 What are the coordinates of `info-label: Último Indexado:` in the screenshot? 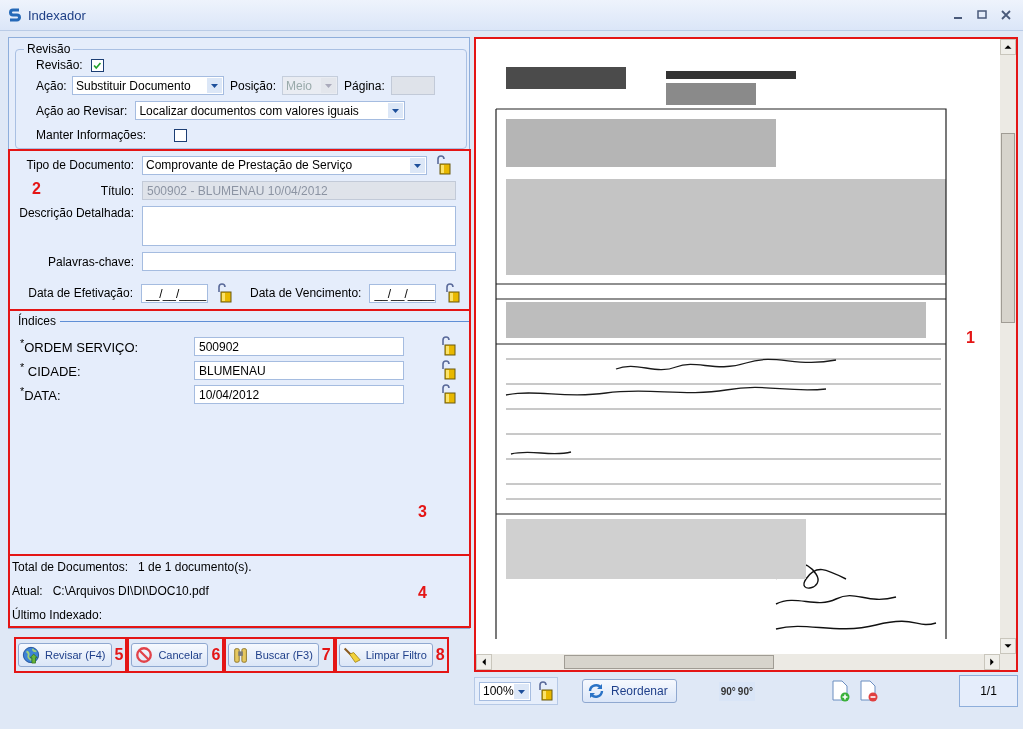 It's located at (57, 615).